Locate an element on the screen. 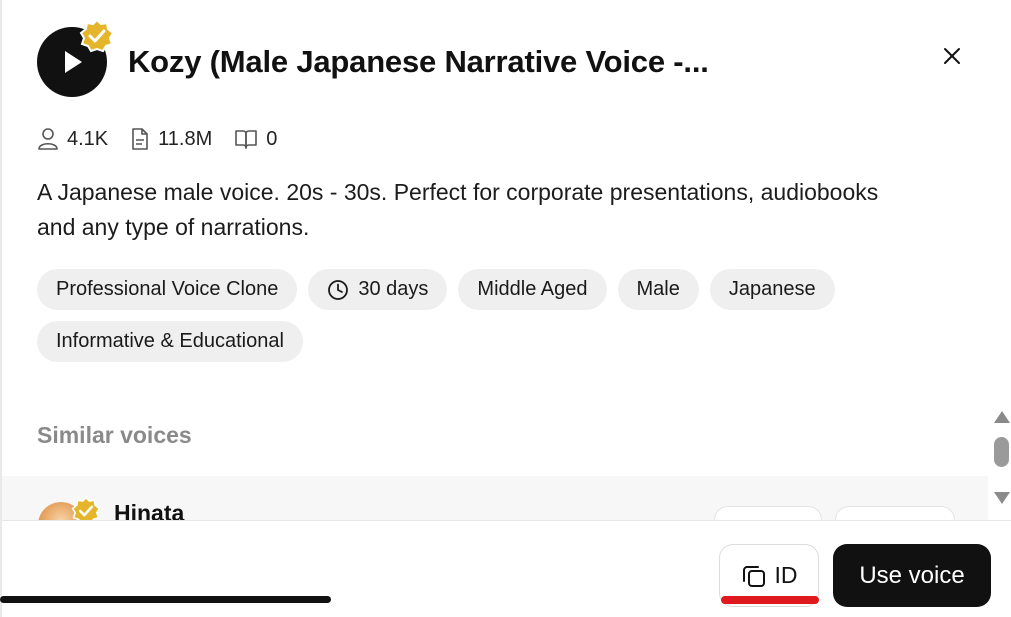 The height and width of the screenshot is (617, 1011). tag-duration: 30 days is located at coordinates (378, 289).